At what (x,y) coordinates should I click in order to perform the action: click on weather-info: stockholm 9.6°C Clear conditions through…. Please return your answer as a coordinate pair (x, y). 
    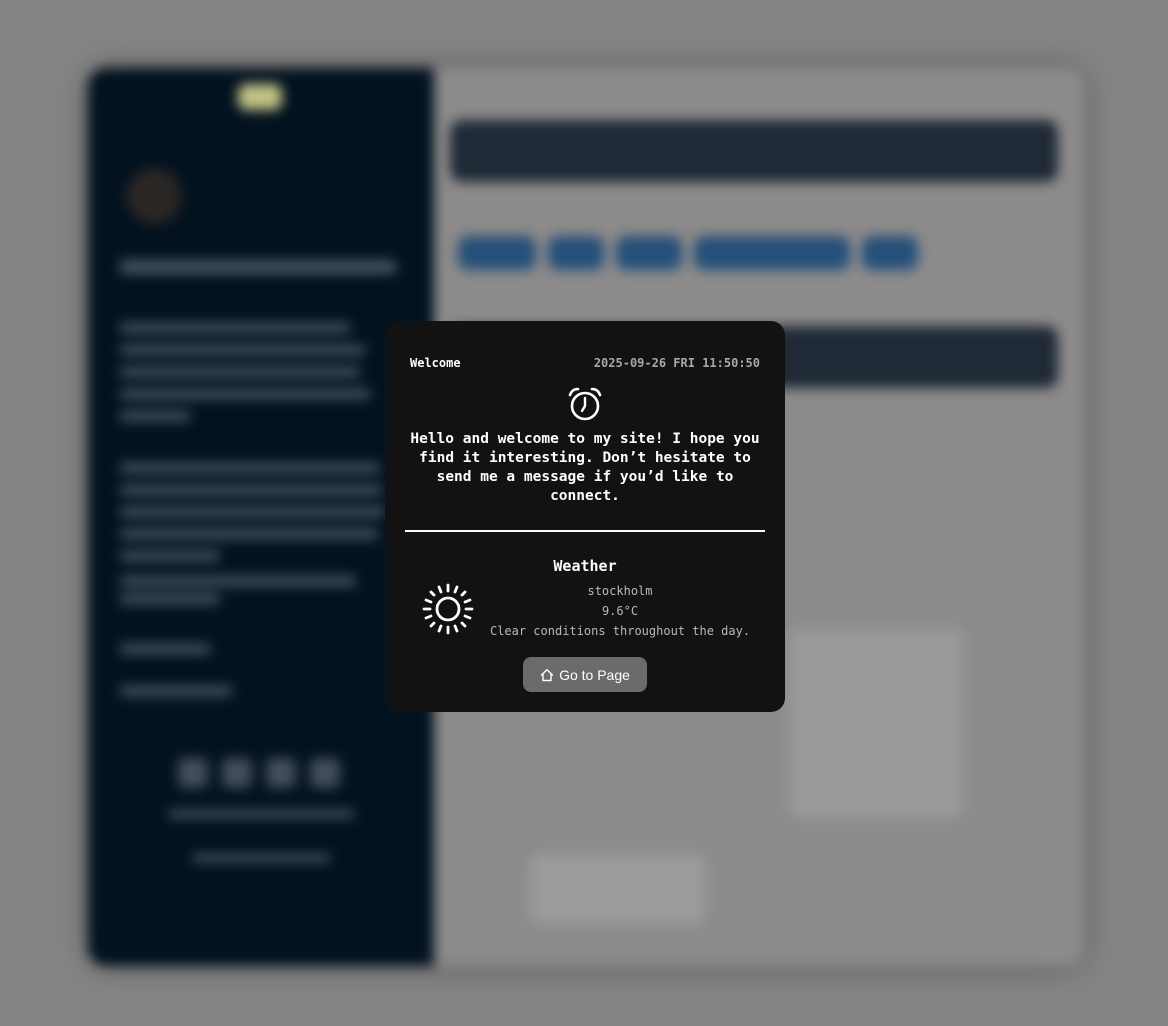
    Looking at the image, I should click on (620, 611).